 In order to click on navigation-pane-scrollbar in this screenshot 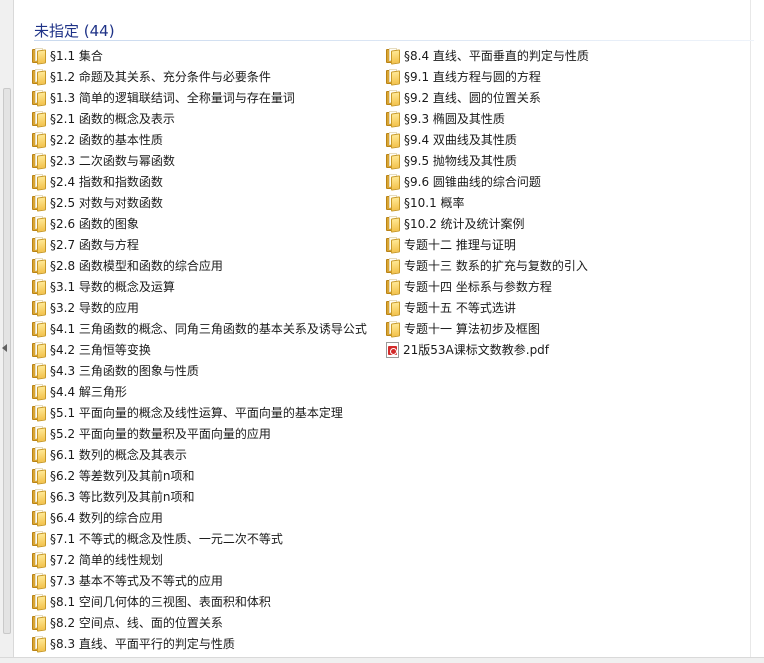, I will do `click(7, 331)`.